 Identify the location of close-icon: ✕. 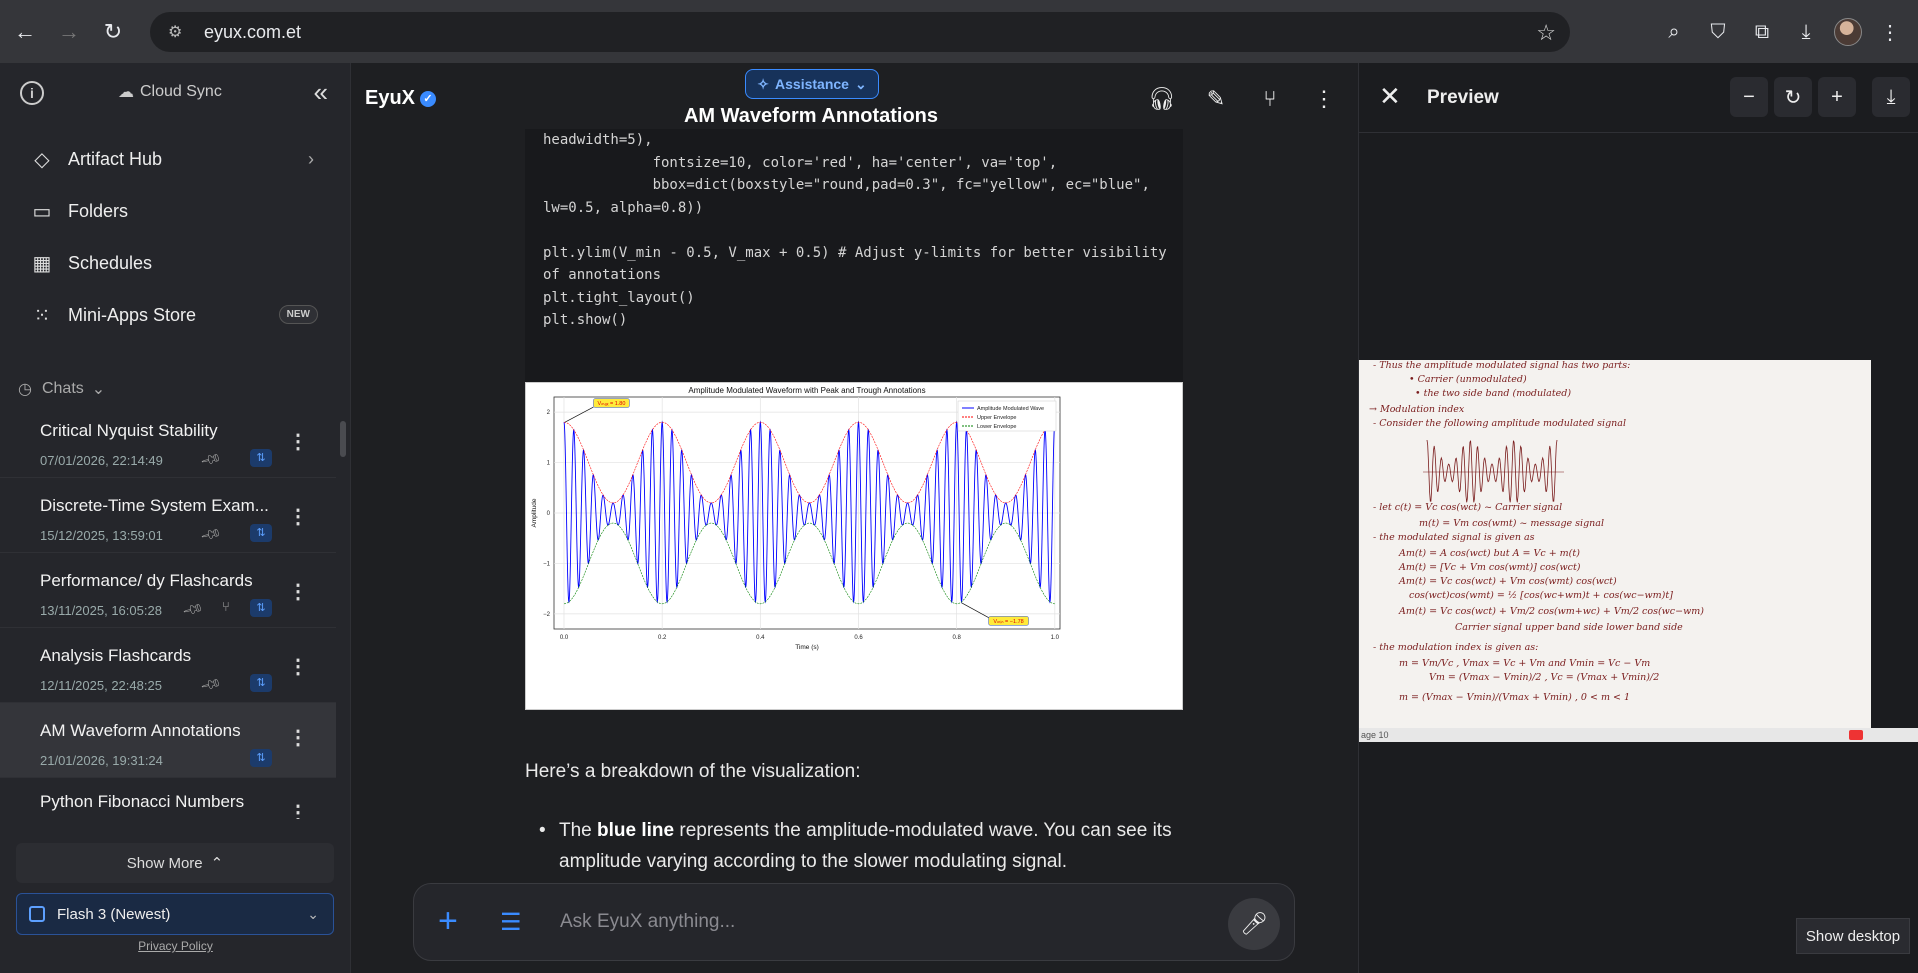
(1390, 96).